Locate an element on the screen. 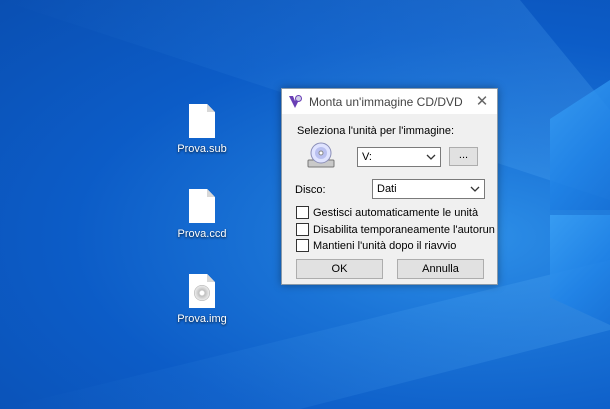  desktop-icon-label: Prova.sub is located at coordinates (202, 149).